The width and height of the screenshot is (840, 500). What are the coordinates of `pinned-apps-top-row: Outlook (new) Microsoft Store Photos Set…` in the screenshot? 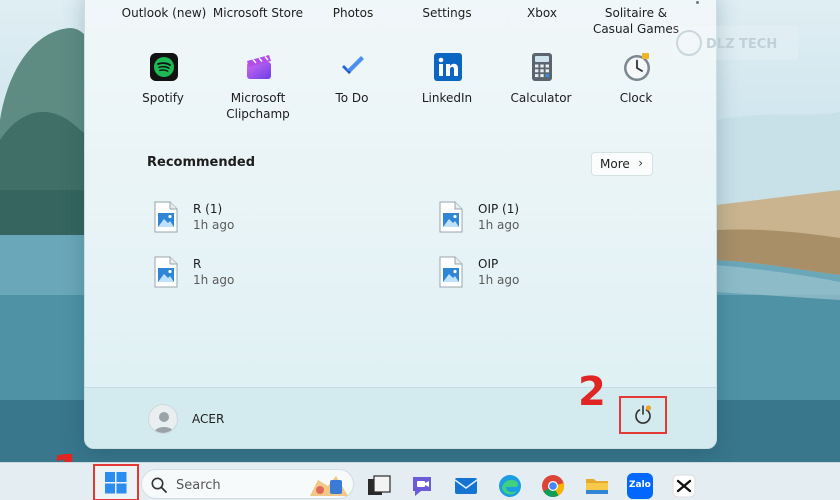 It's located at (400, 19).